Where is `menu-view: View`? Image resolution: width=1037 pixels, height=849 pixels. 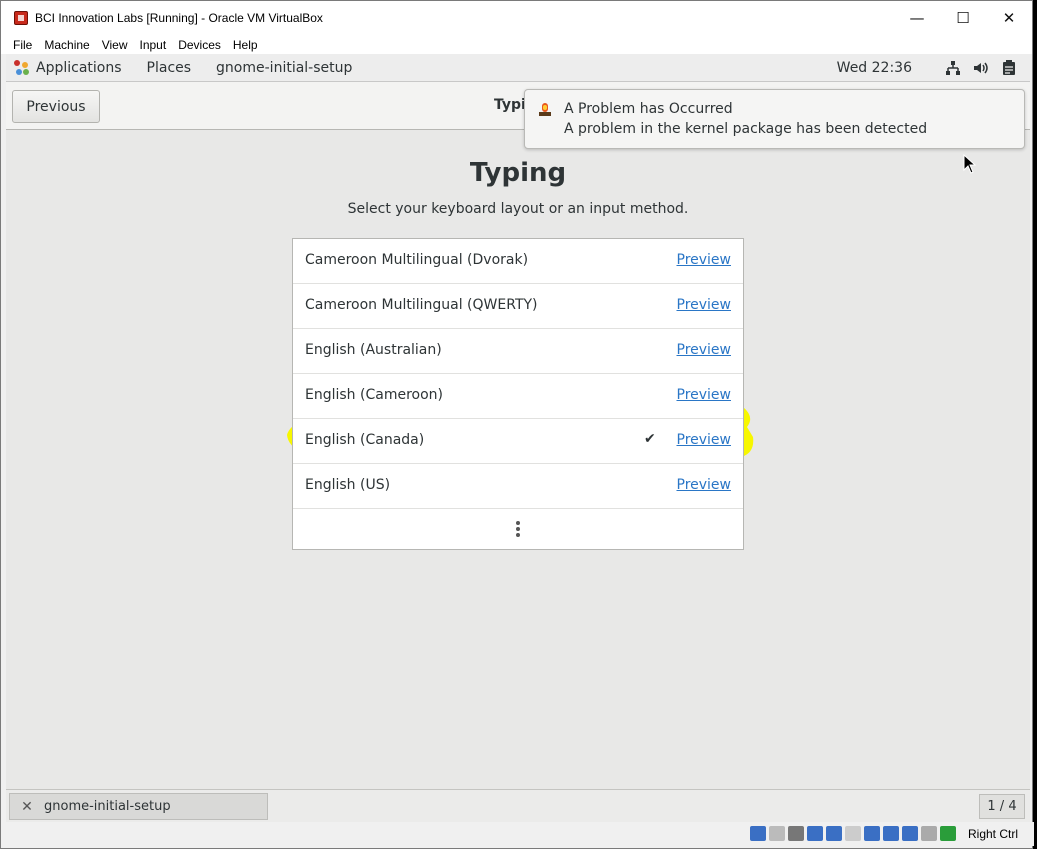
menu-view: View is located at coordinates (115, 45).